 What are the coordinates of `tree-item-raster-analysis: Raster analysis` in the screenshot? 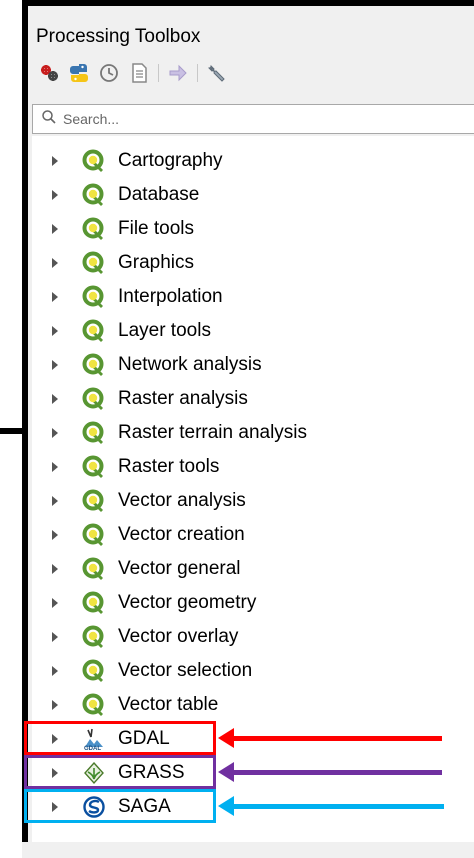 It's located at (140, 399).